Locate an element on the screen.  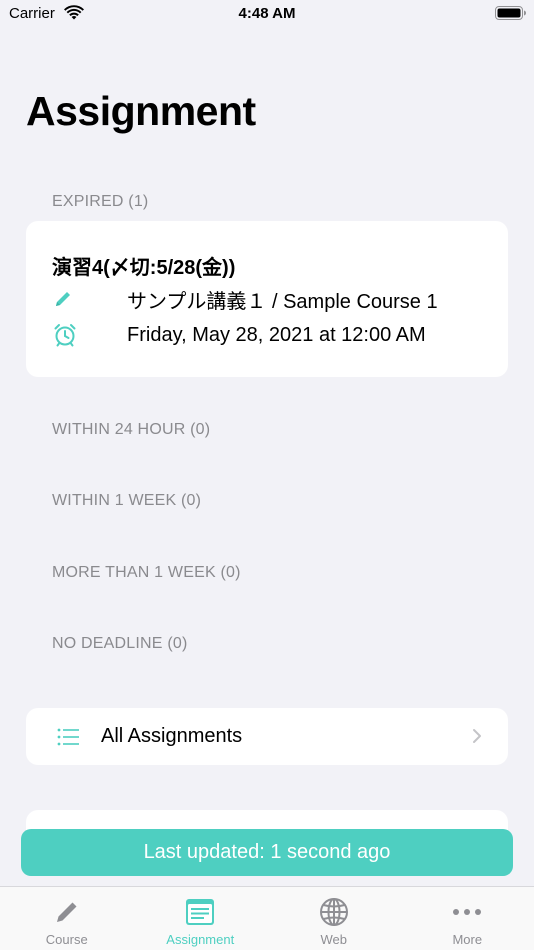
tab-course: Course is located at coordinates (67, 918).